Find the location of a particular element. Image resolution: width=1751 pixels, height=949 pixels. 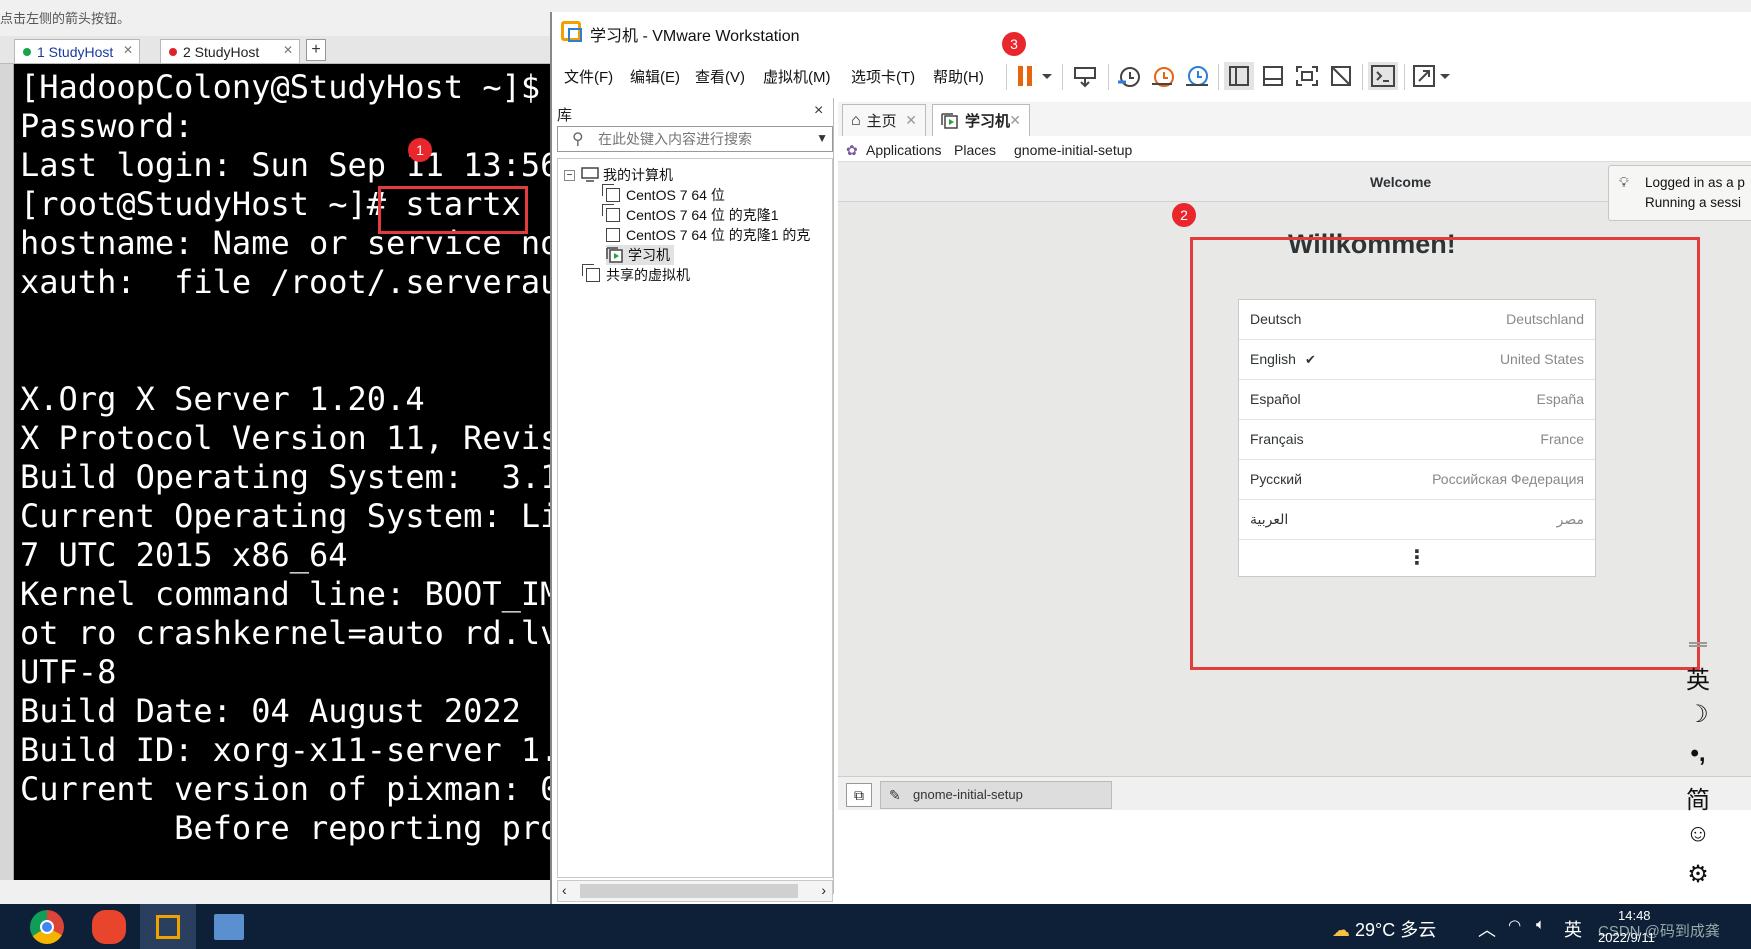

terminal-line: Current Operating System: Li is located at coordinates (285, 516).